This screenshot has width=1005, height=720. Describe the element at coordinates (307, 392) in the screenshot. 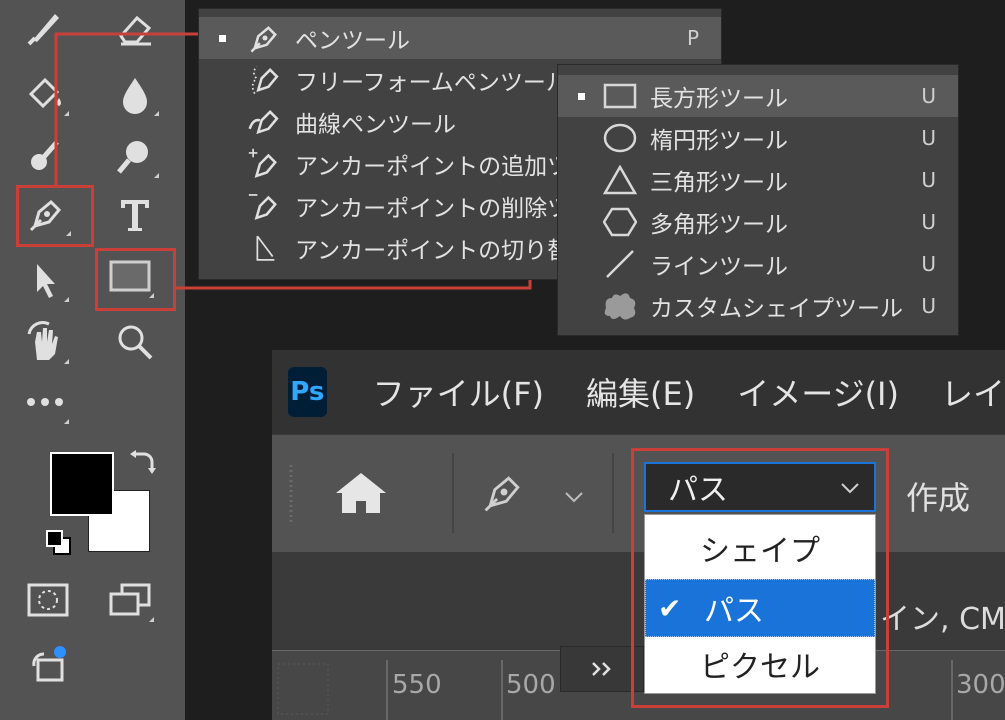

I see `photoshop-logo: Ps` at that location.